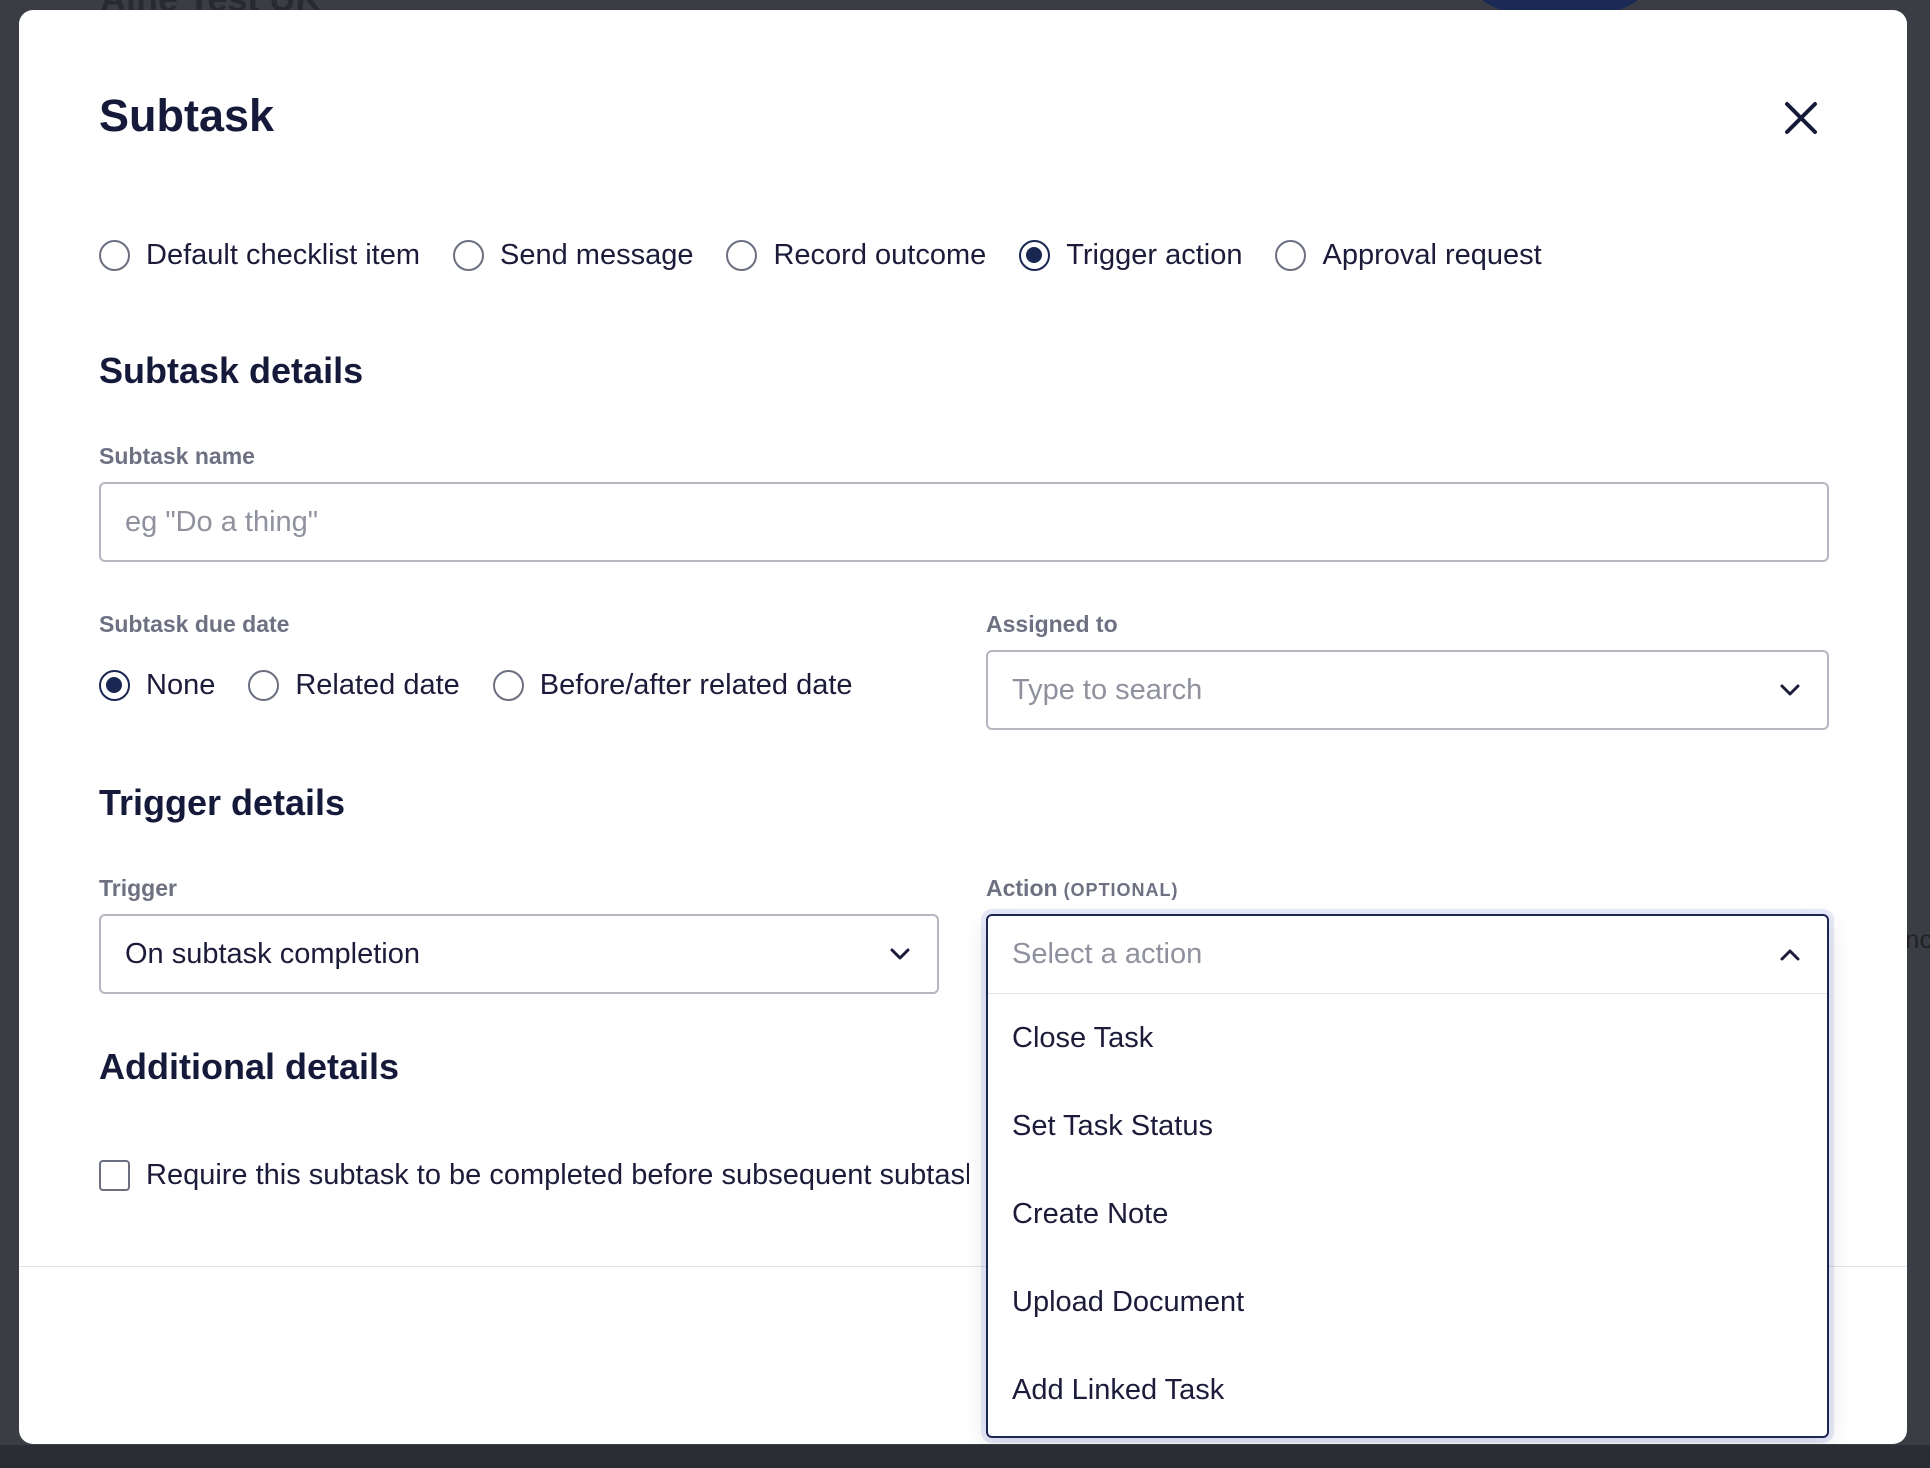 Image resolution: width=1930 pixels, height=1468 pixels. I want to click on close-icon, so click(1801, 118).